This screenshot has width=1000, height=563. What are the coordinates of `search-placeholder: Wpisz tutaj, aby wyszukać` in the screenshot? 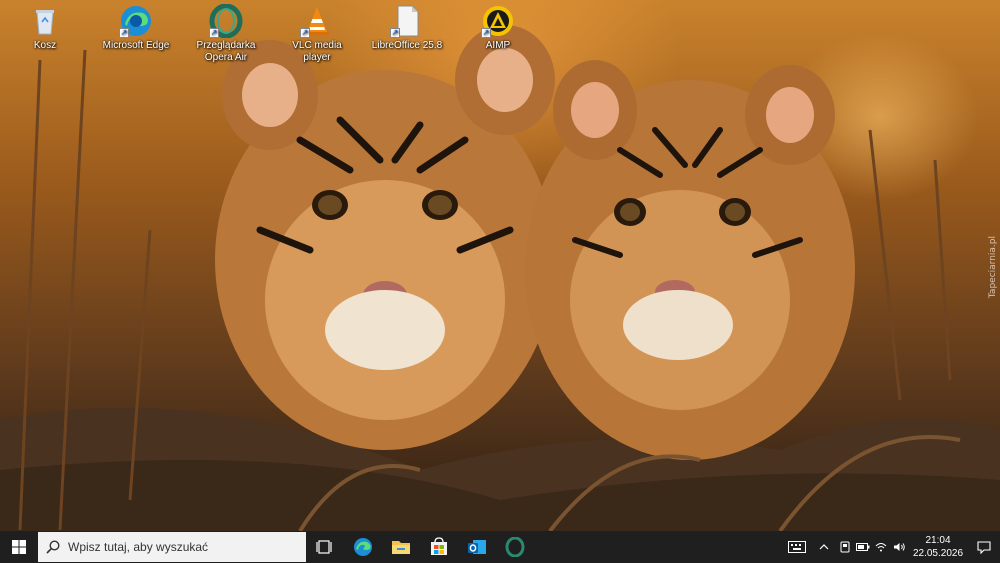 It's located at (138, 547).